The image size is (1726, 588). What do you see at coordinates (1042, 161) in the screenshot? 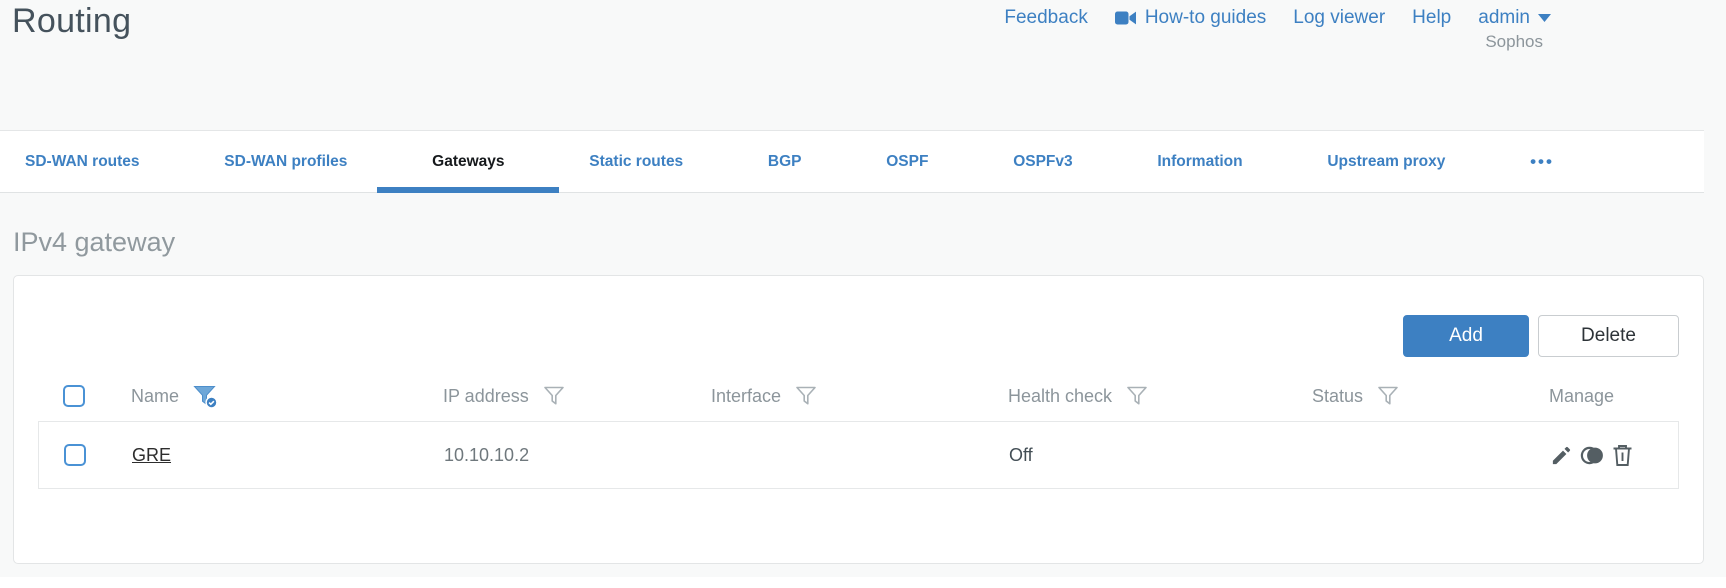
I see `tab-ospfv3: OSPFv3` at bounding box center [1042, 161].